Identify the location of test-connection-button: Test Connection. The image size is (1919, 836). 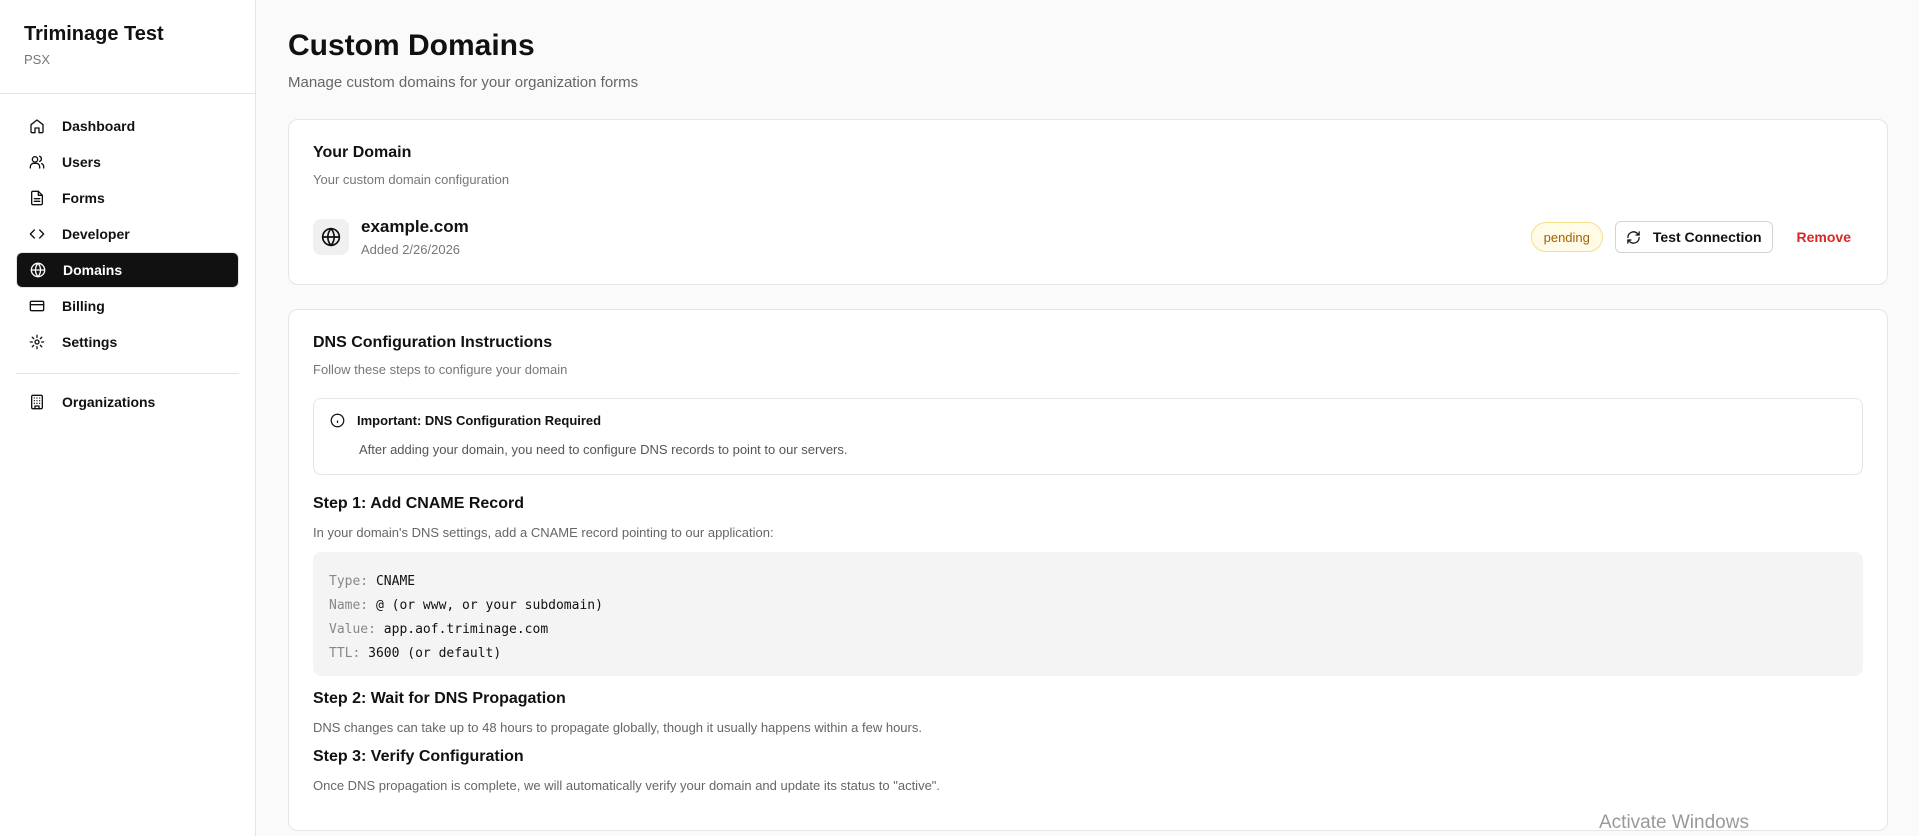
(1693, 237).